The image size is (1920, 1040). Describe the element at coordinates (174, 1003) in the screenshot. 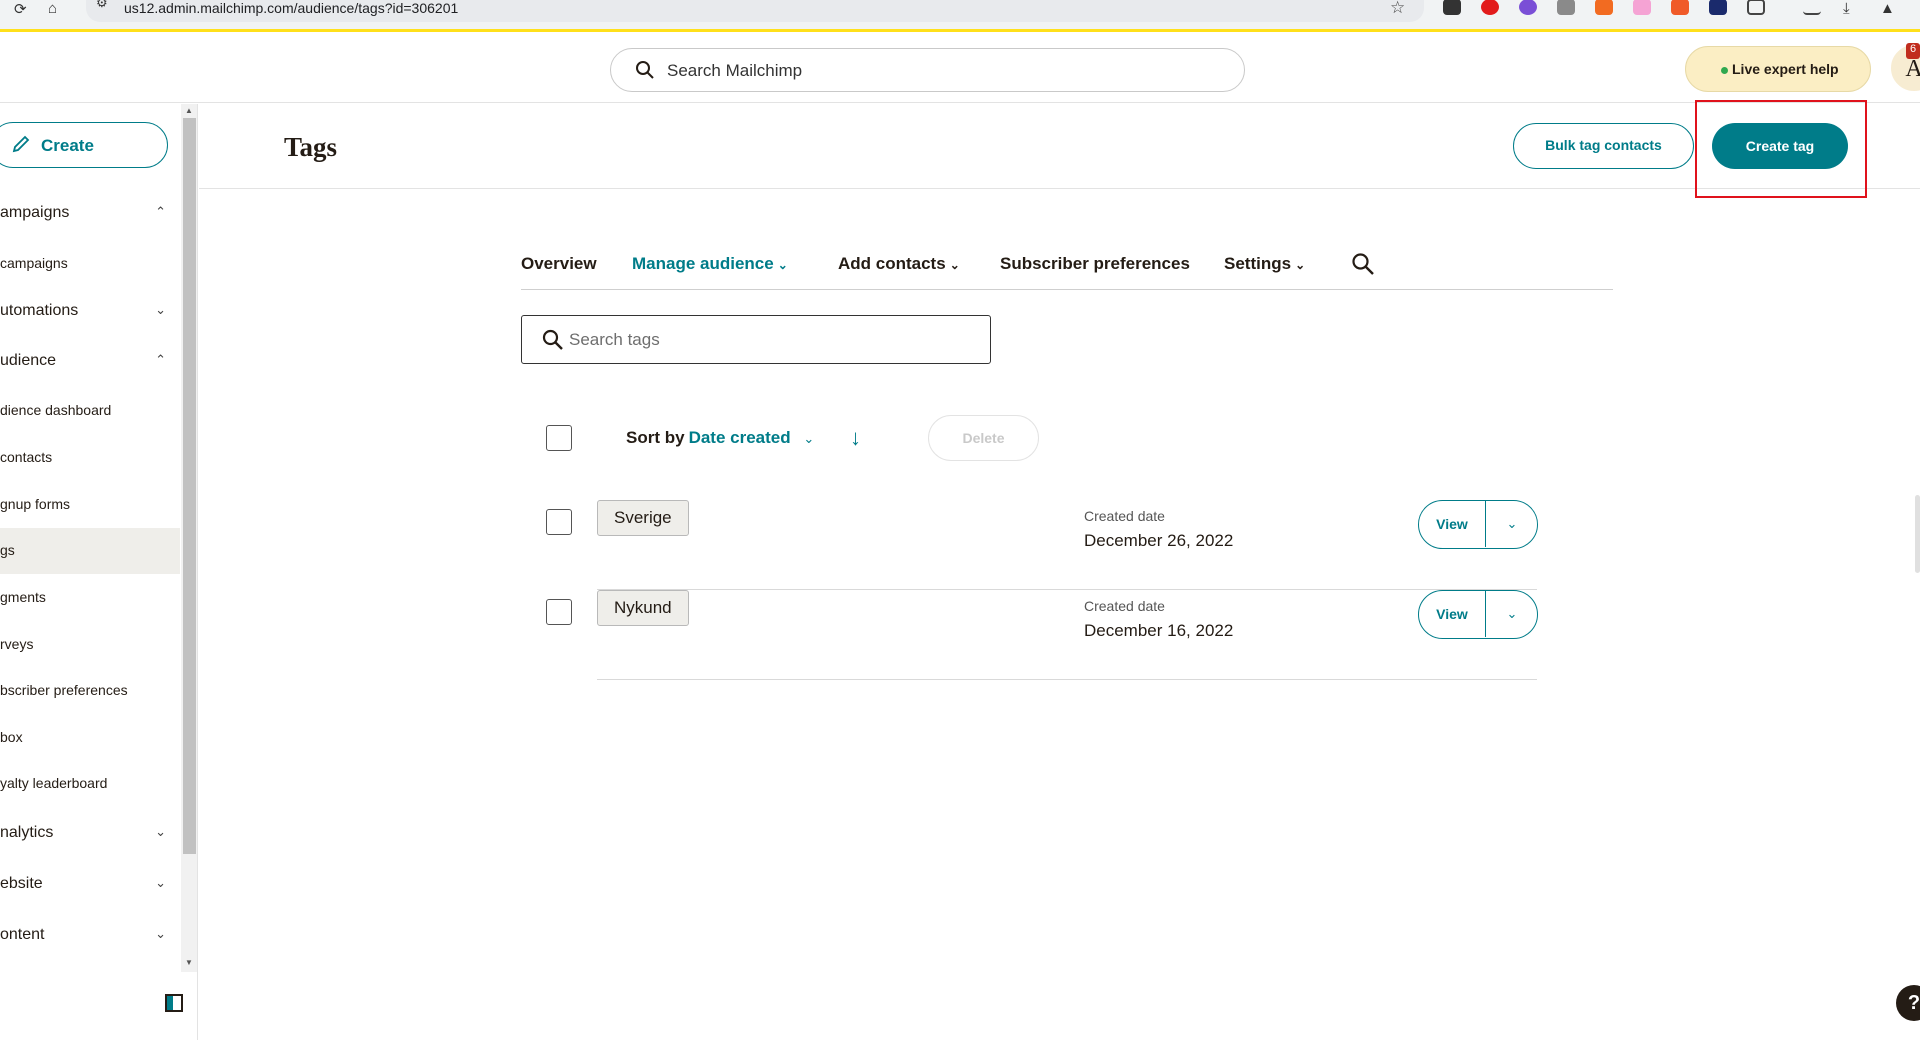

I see `sidebar-collapse-icon` at that location.